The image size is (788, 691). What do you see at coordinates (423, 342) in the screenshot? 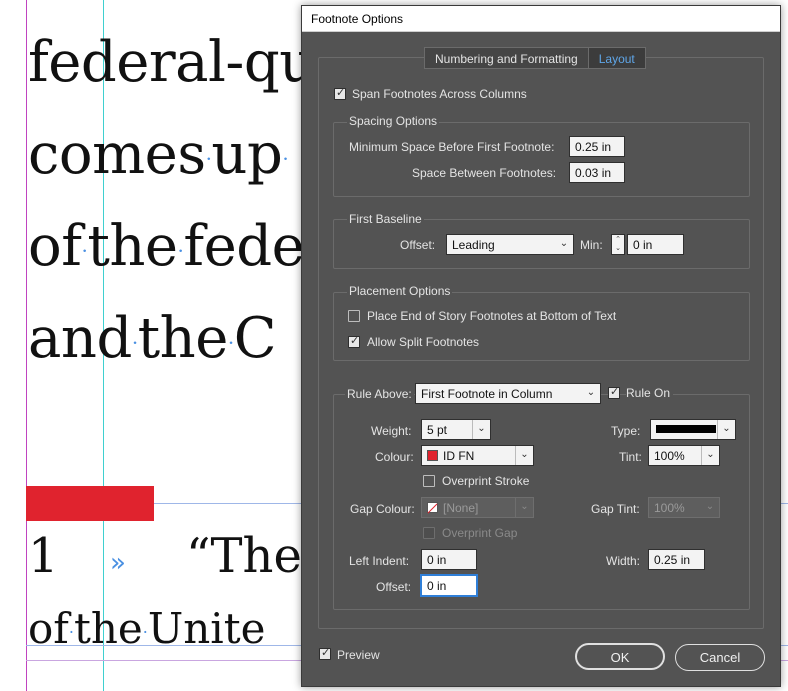
I see `allow-split-label: Allow Split Footnotes` at bounding box center [423, 342].